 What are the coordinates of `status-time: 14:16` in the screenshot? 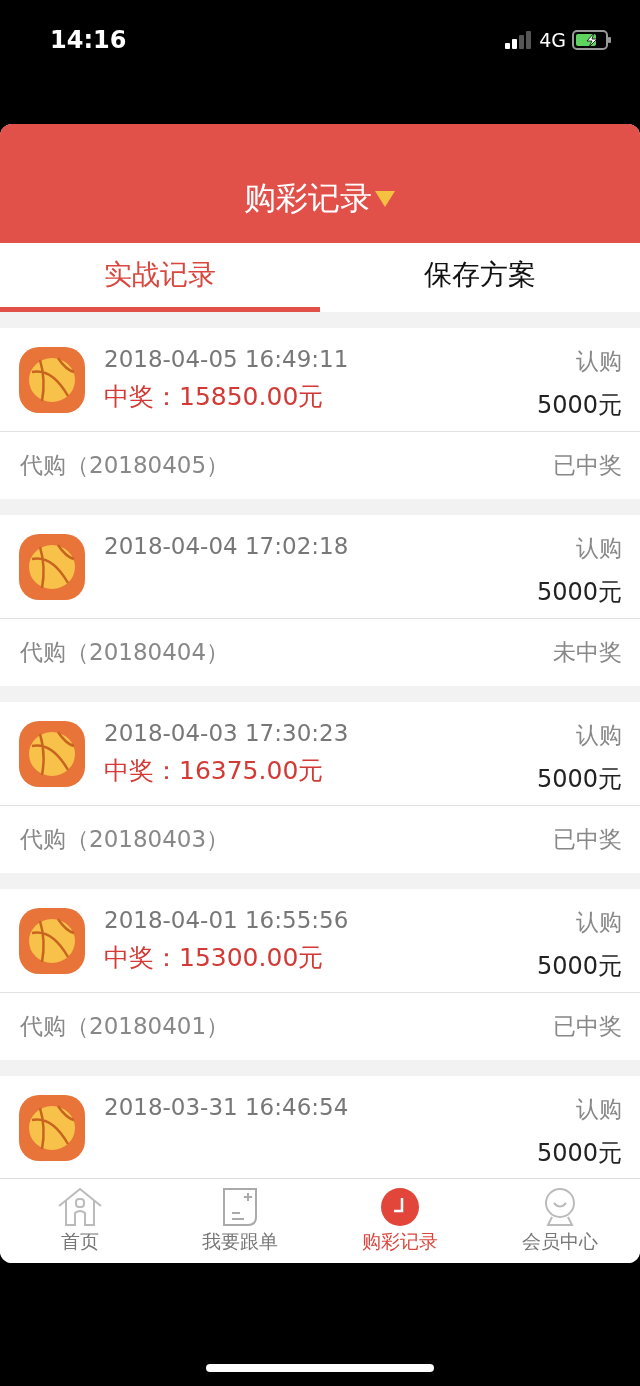 It's located at (88, 40).